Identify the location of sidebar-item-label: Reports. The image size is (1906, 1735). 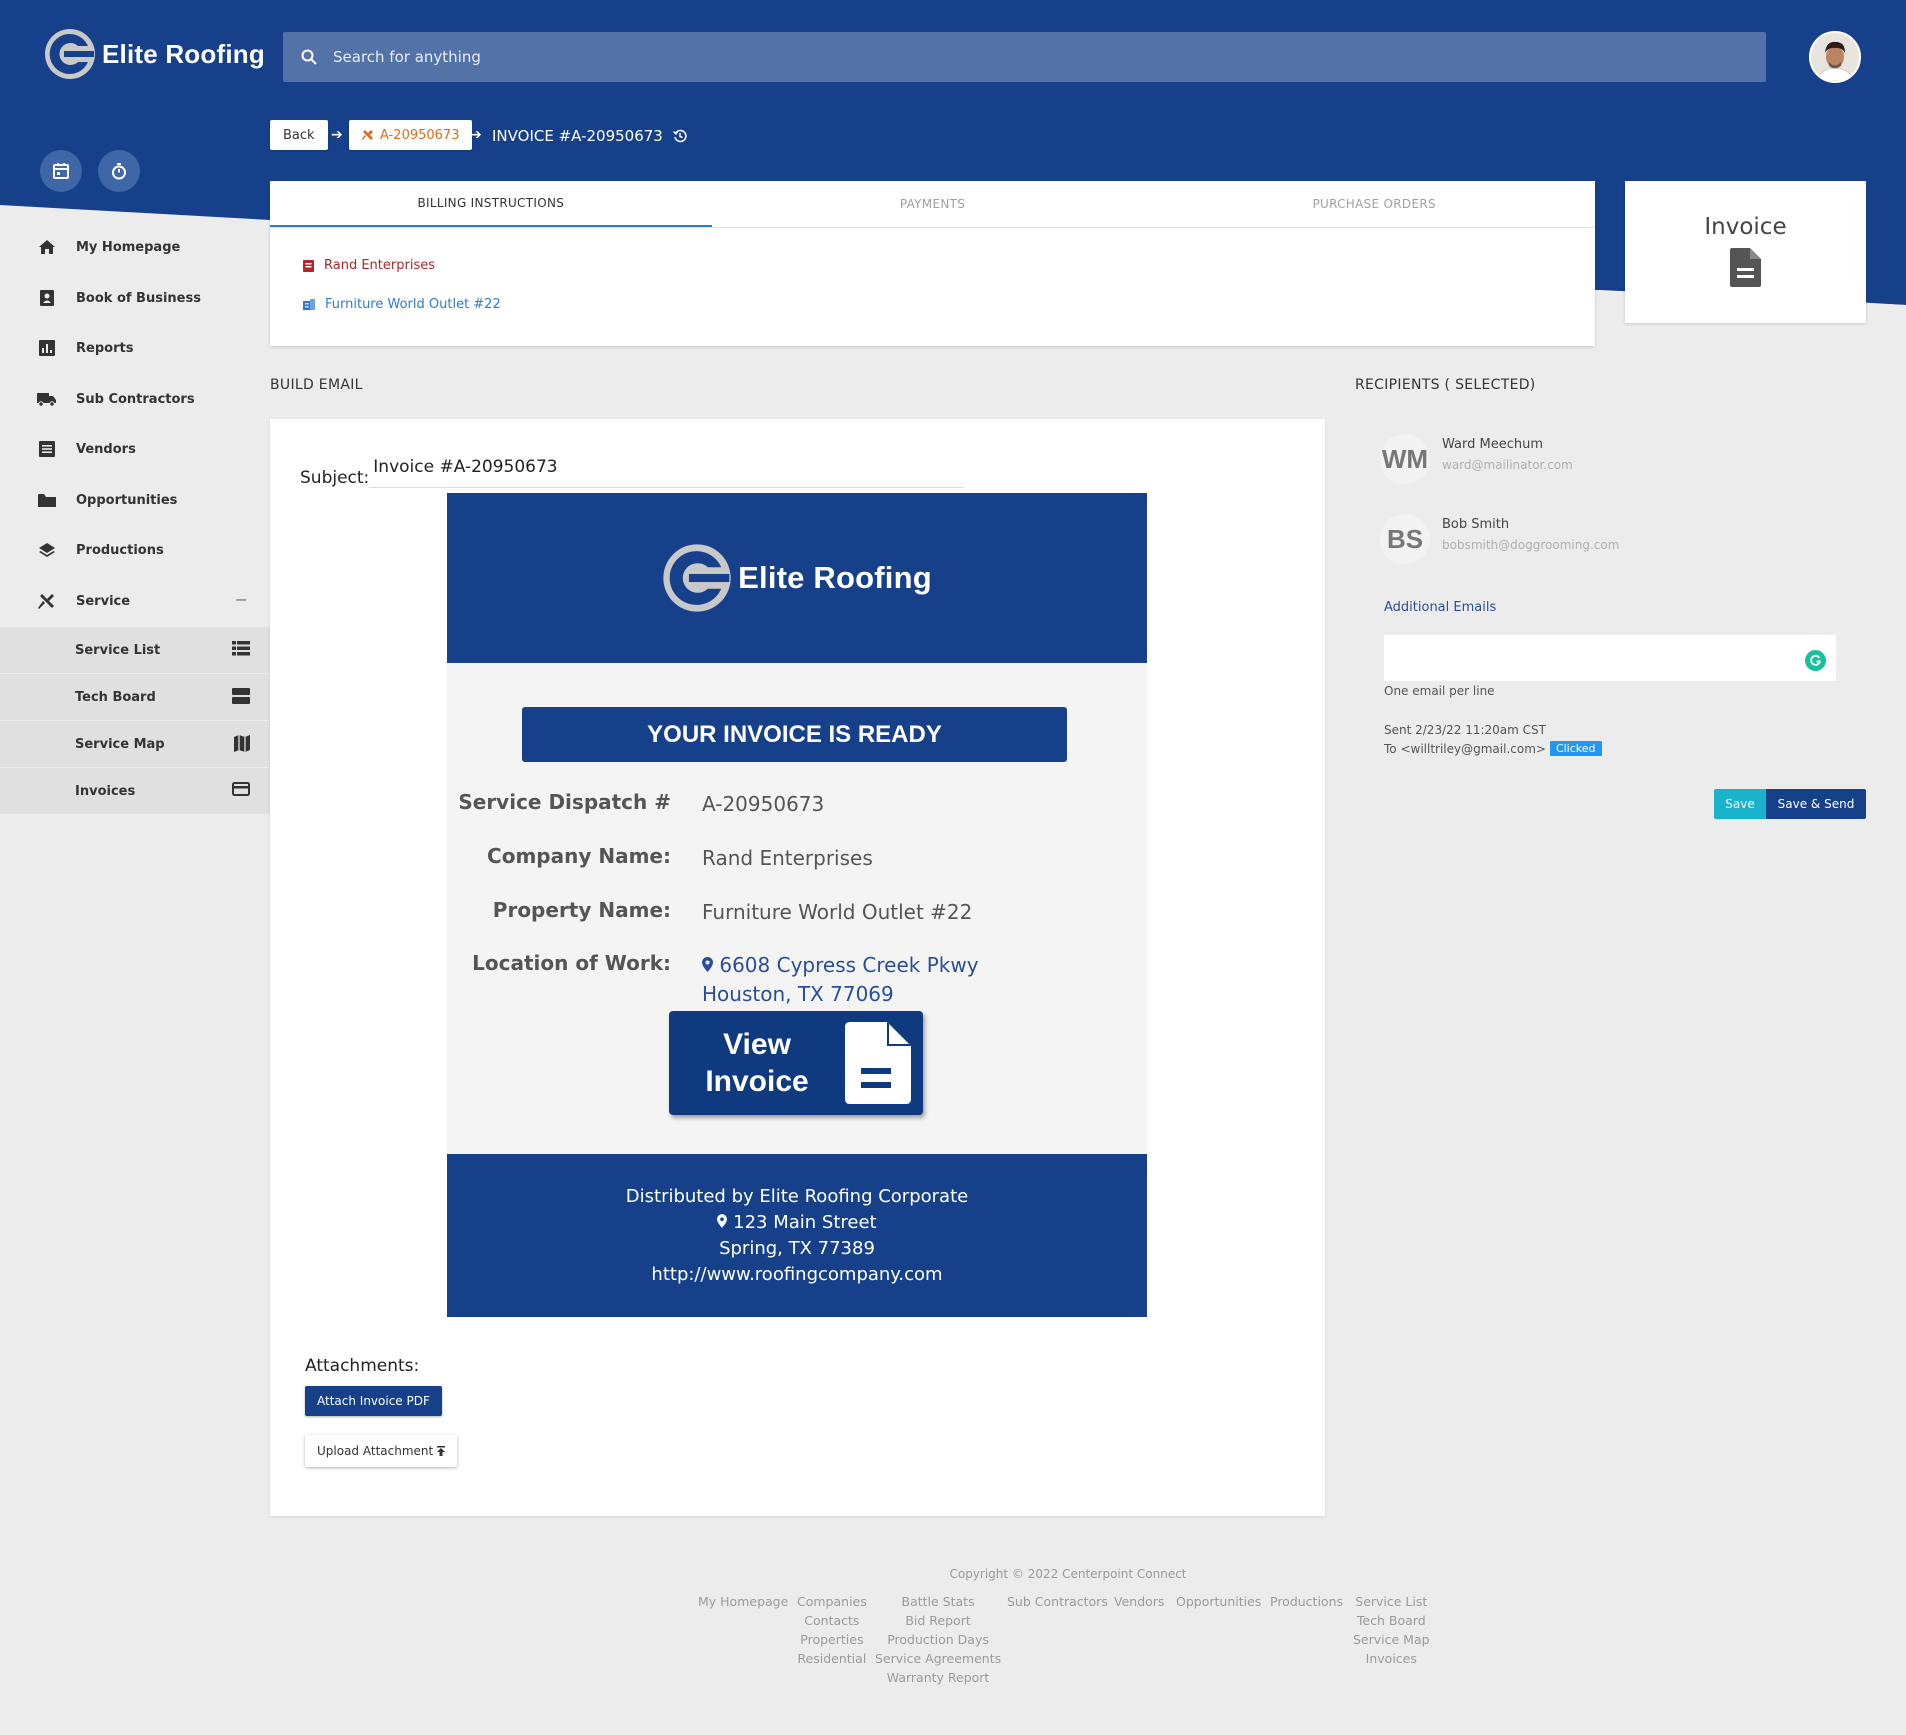
(105, 348).